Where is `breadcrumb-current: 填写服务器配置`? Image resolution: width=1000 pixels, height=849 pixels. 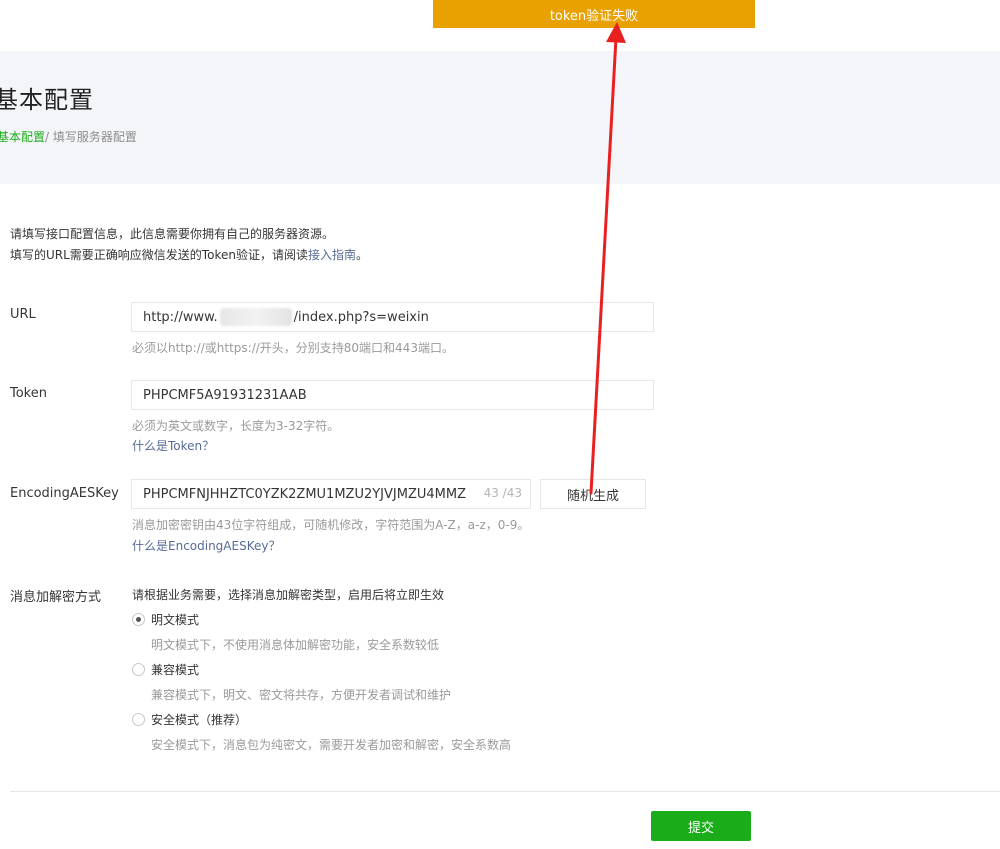 breadcrumb-current: 填写服务器配置 is located at coordinates (94, 137).